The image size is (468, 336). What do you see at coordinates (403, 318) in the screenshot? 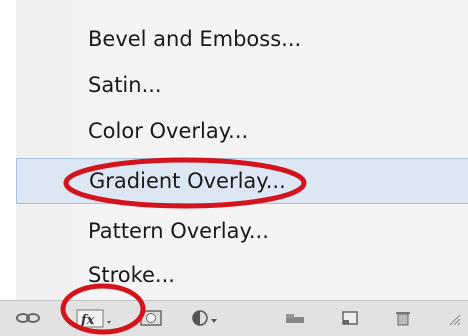
I see `trash-icon` at bounding box center [403, 318].